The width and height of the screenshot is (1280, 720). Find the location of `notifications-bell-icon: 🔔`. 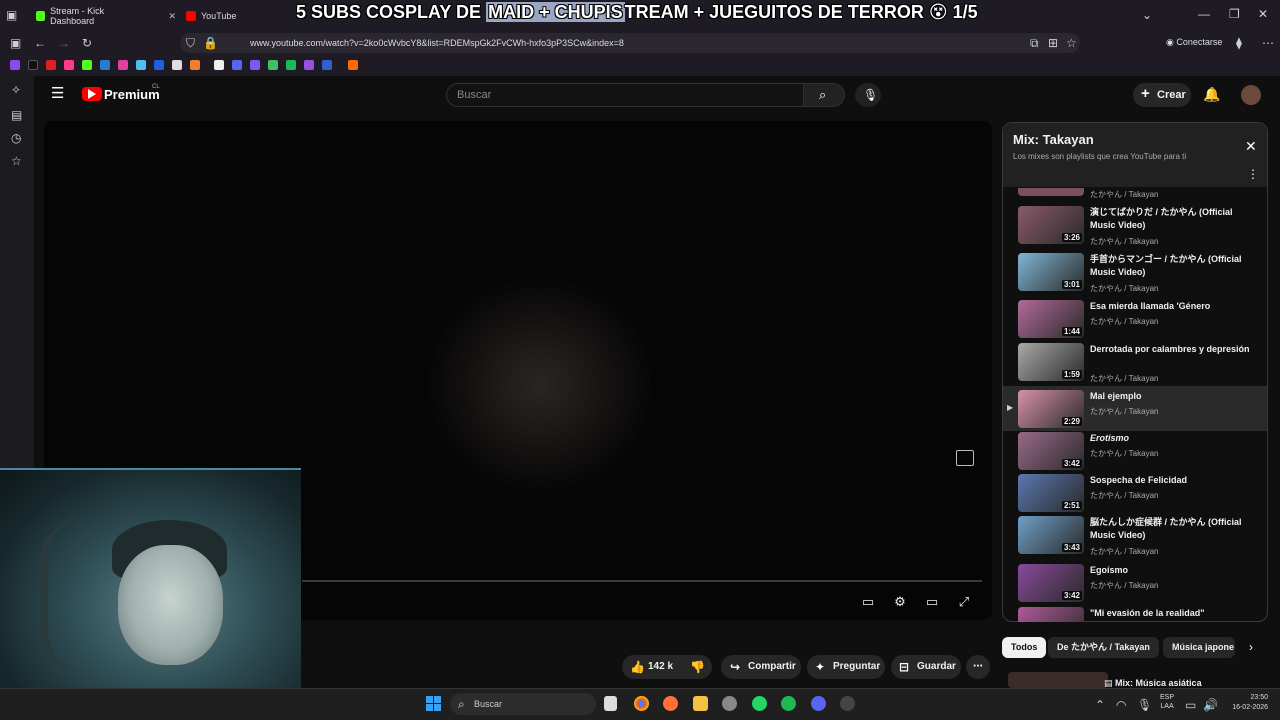

notifications-bell-icon: 🔔 is located at coordinates (1211, 94).